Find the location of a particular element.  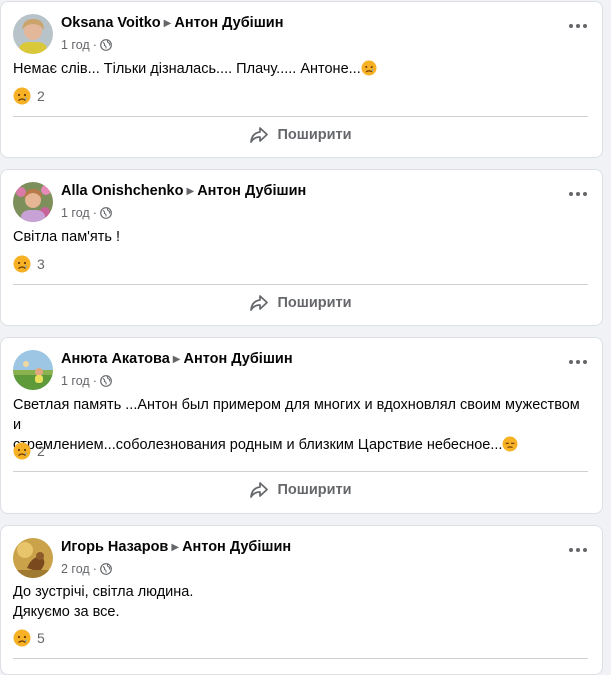

reaction-count: 5 is located at coordinates (41, 638).